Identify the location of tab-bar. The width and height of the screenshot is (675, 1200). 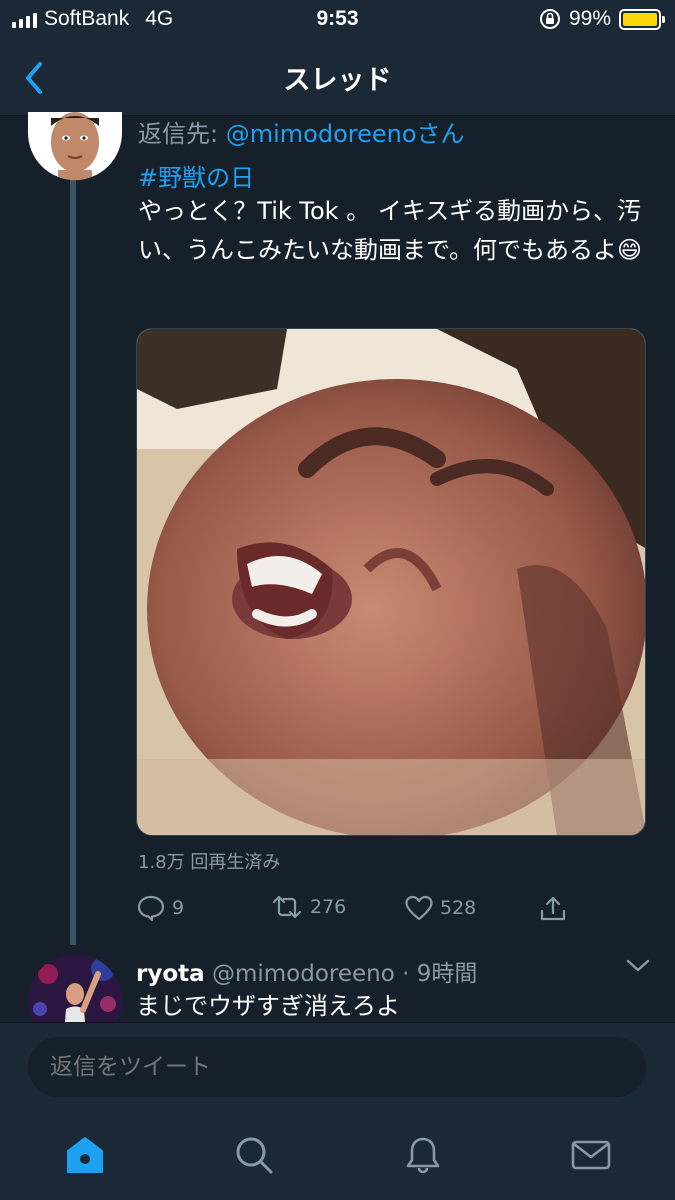
(337, 1155).